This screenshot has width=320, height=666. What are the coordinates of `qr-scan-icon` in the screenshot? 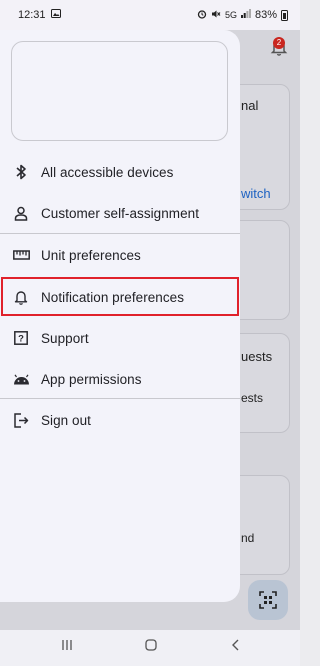 It's located at (268, 600).